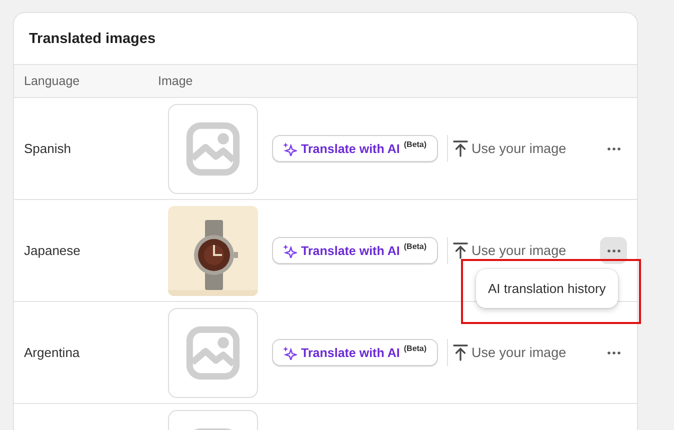 This screenshot has height=430, width=674. Describe the element at coordinates (52, 352) in the screenshot. I see `language-cell: Argentina` at that location.